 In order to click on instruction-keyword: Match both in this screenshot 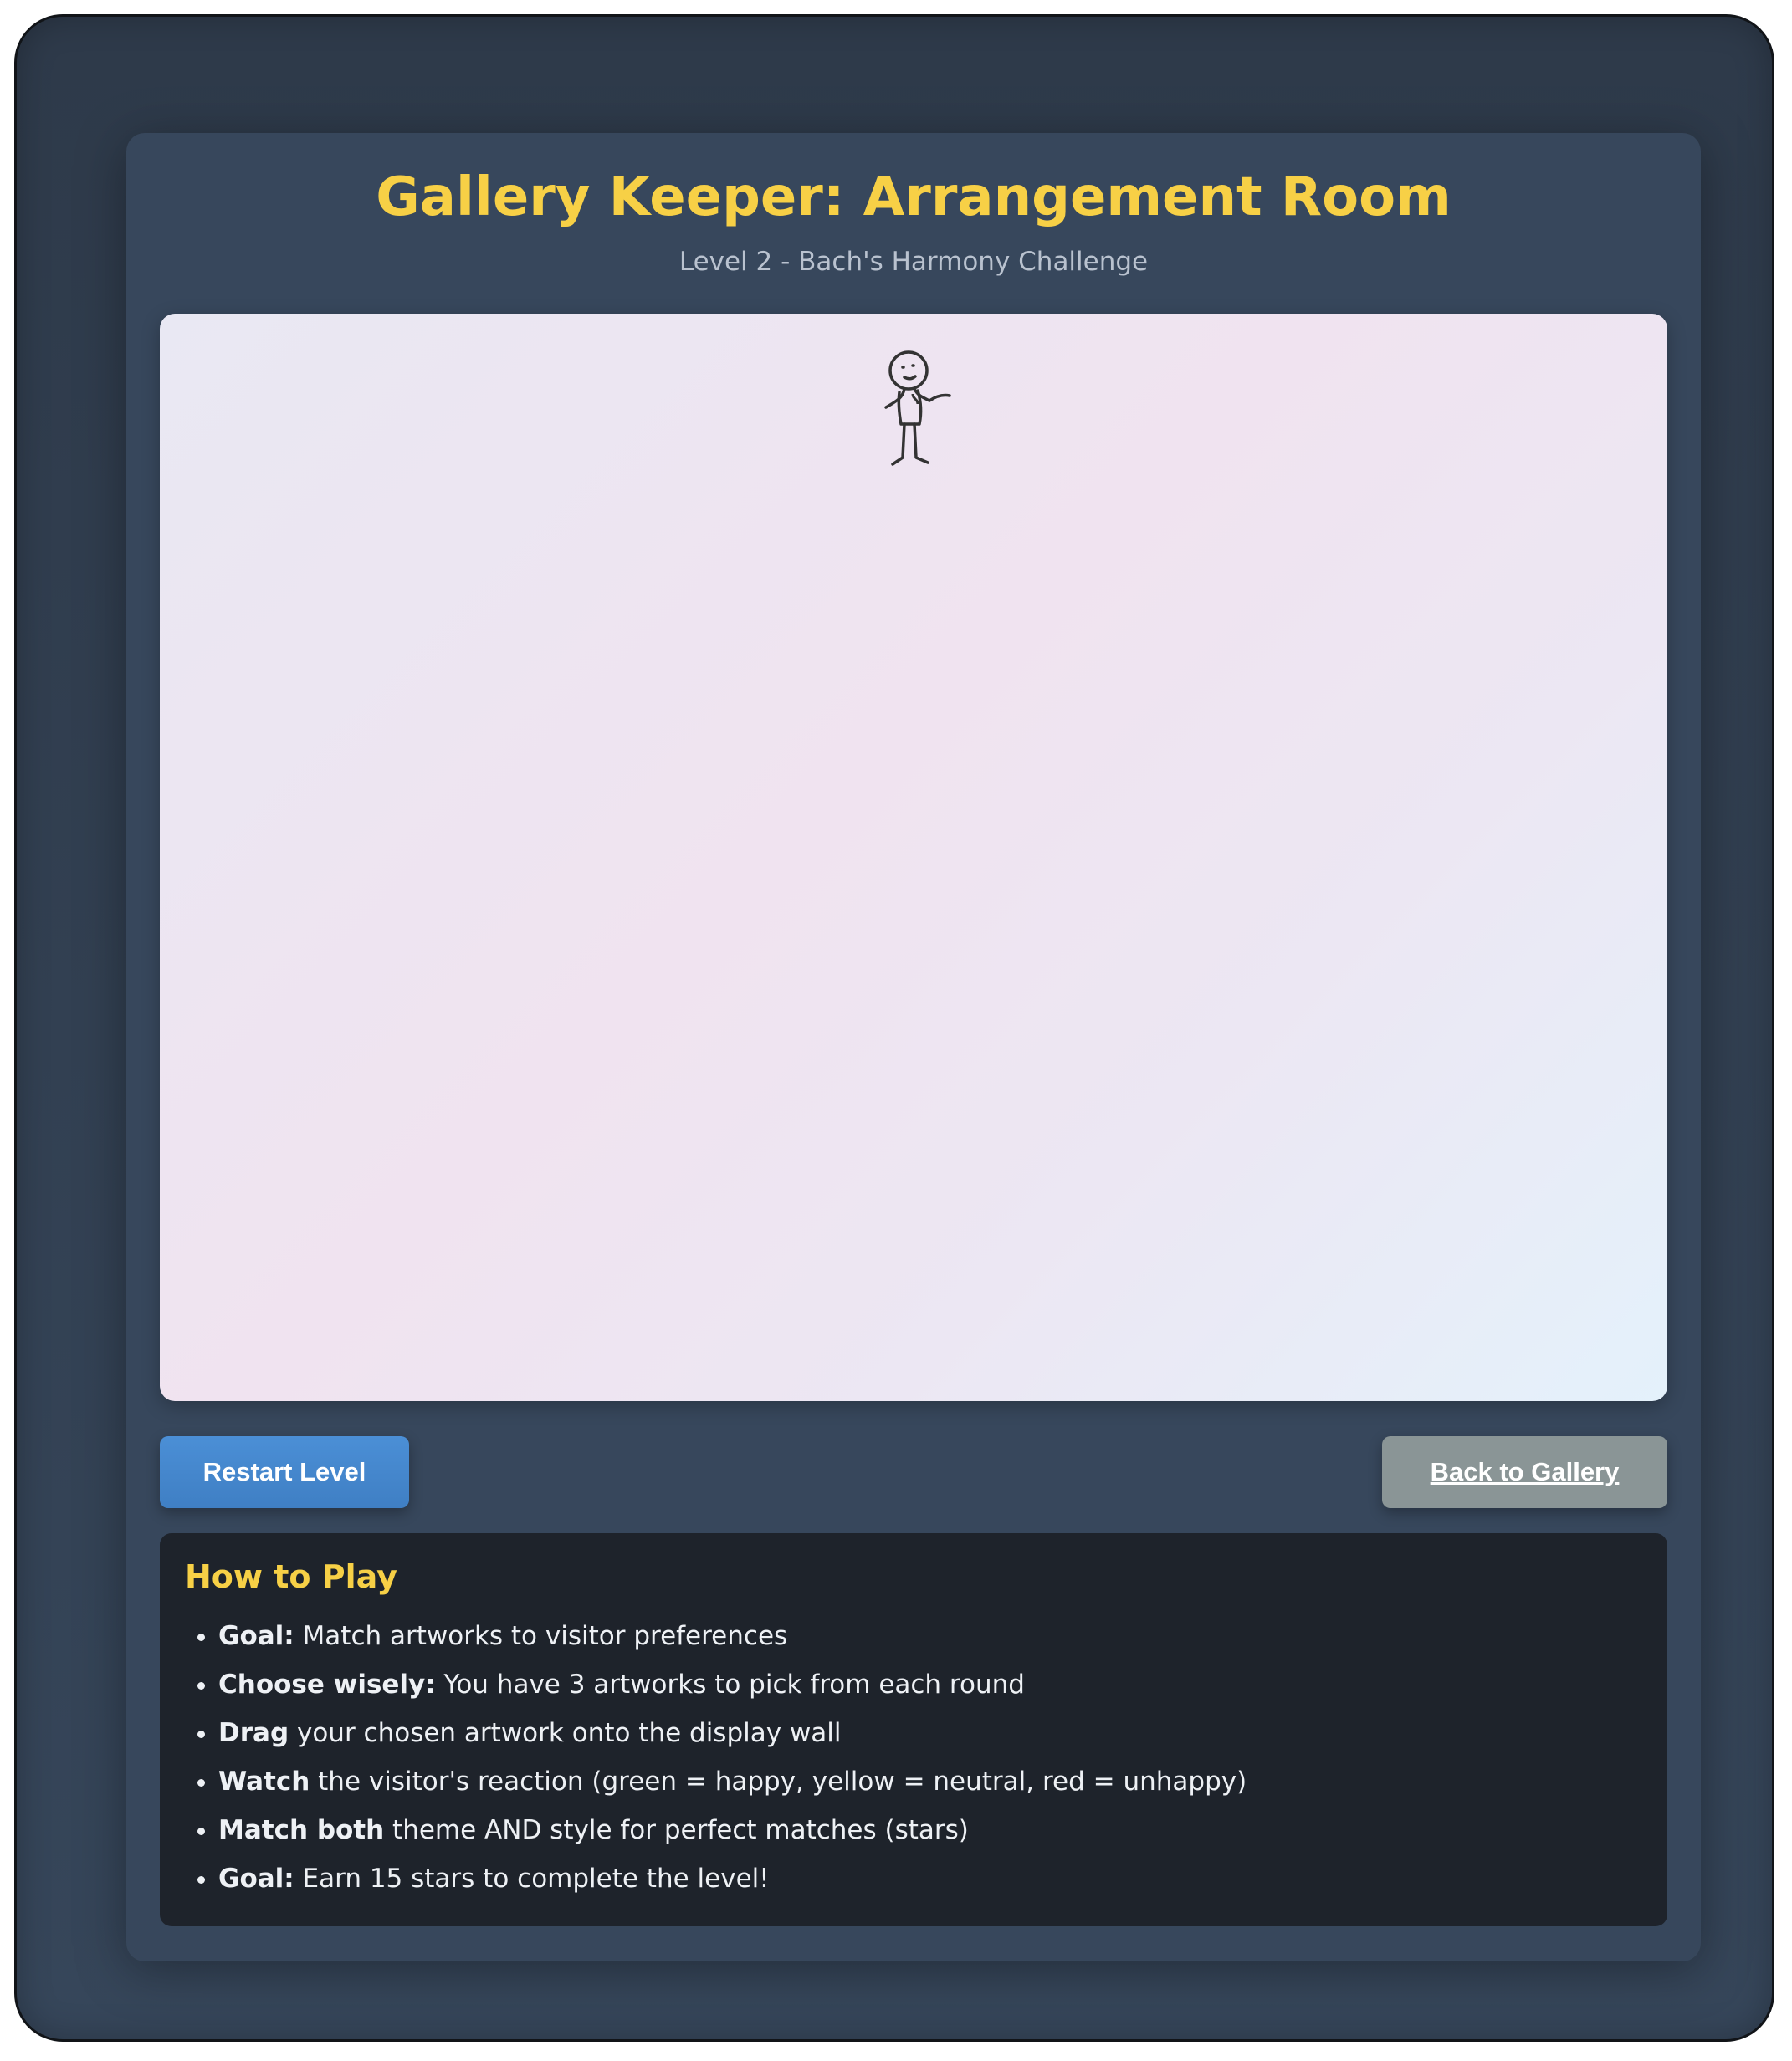, I will do `click(301, 1830)`.